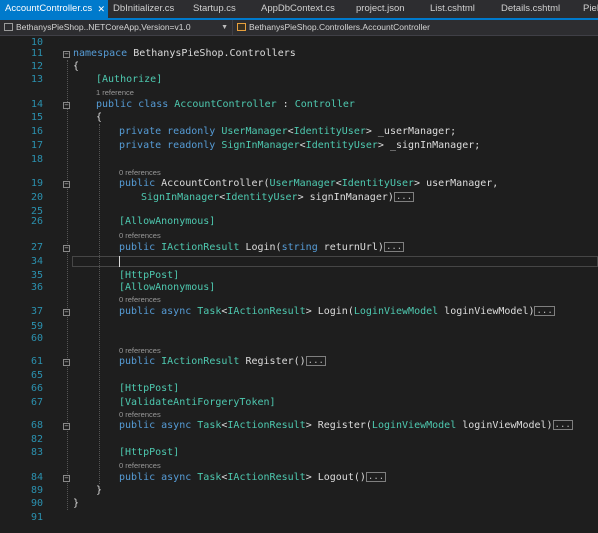  What do you see at coordinates (140, 235) in the screenshot?
I see `codelens-login-references: 0 references` at bounding box center [140, 235].